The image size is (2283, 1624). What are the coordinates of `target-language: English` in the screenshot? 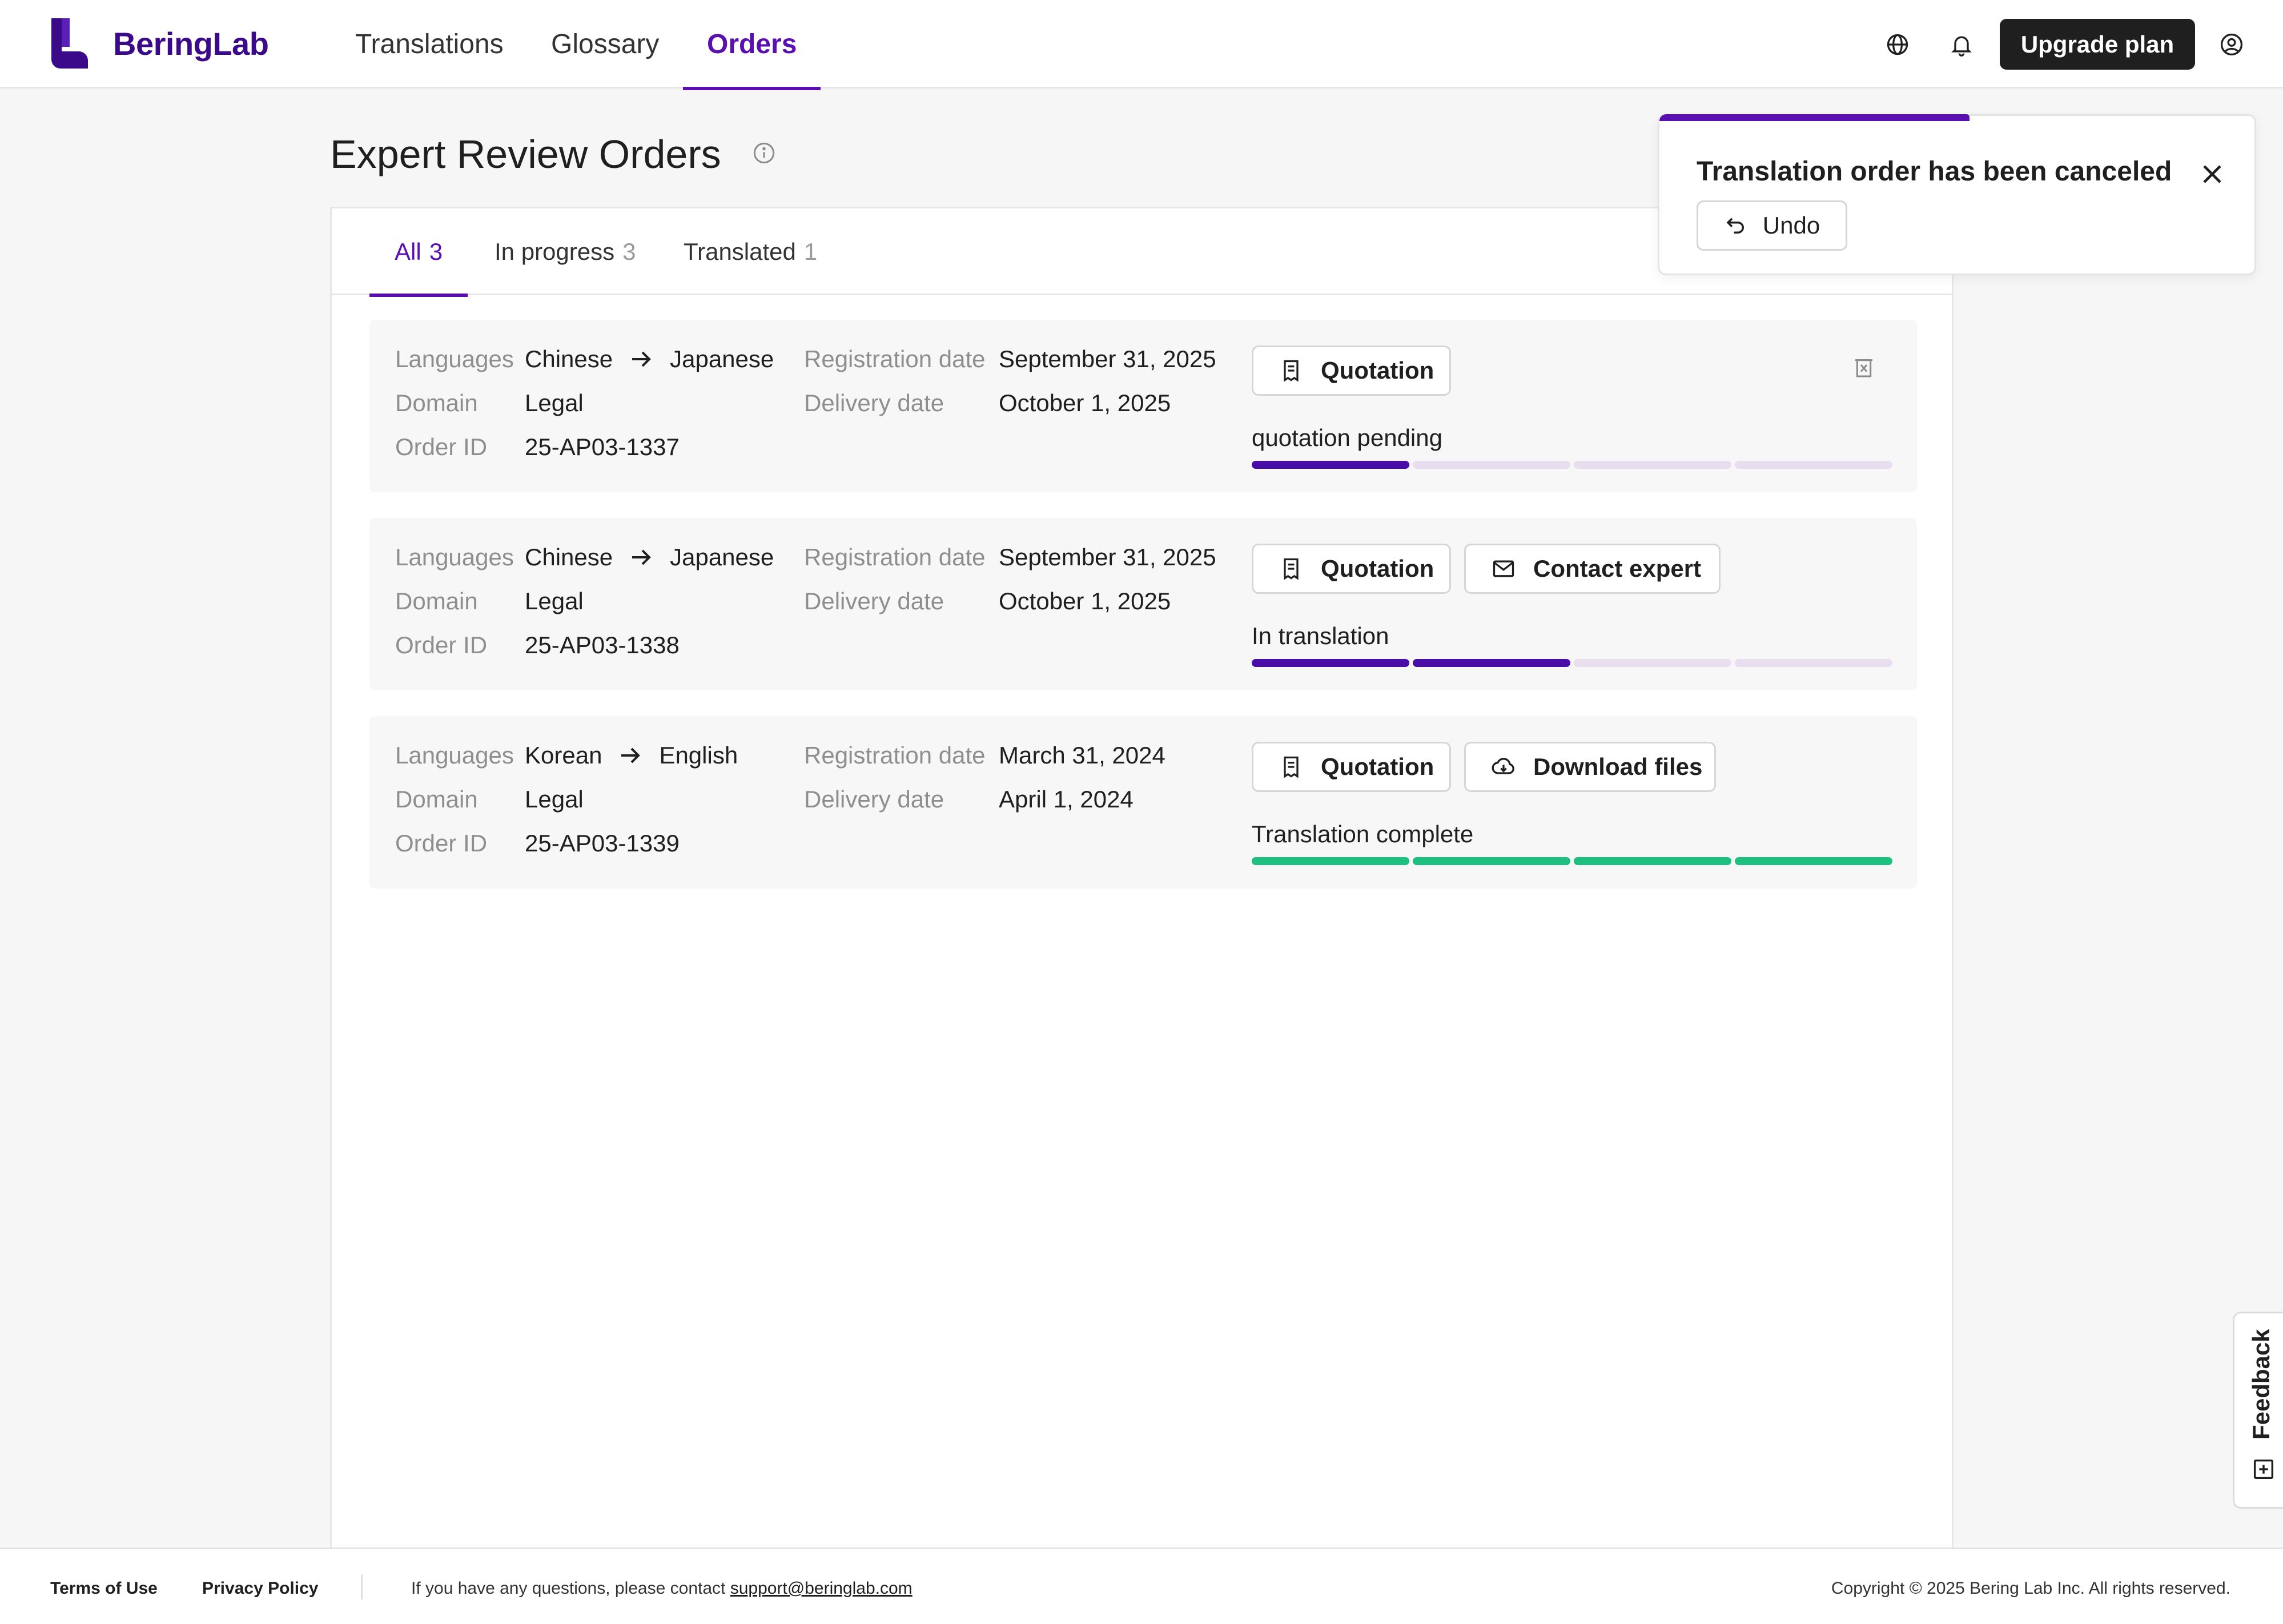 It's located at (698, 755).